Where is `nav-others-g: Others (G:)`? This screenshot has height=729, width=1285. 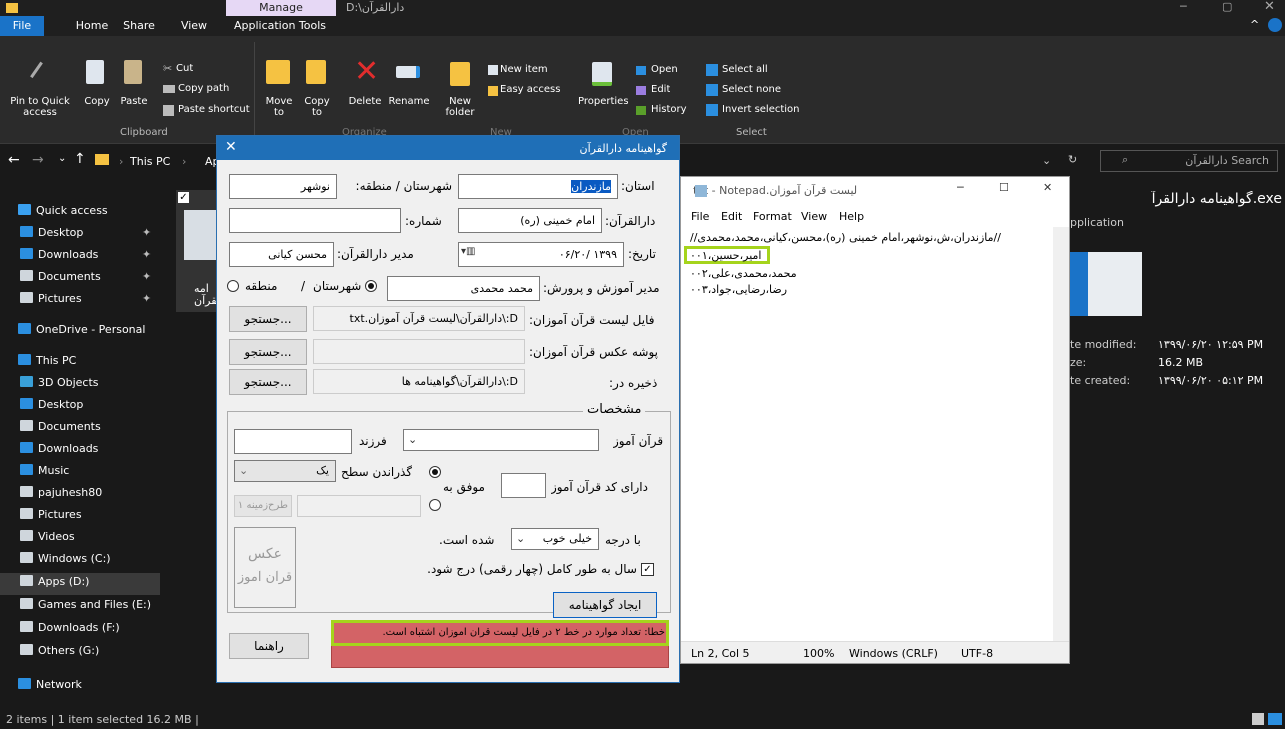 nav-others-g: Others (G:) is located at coordinates (59, 650).